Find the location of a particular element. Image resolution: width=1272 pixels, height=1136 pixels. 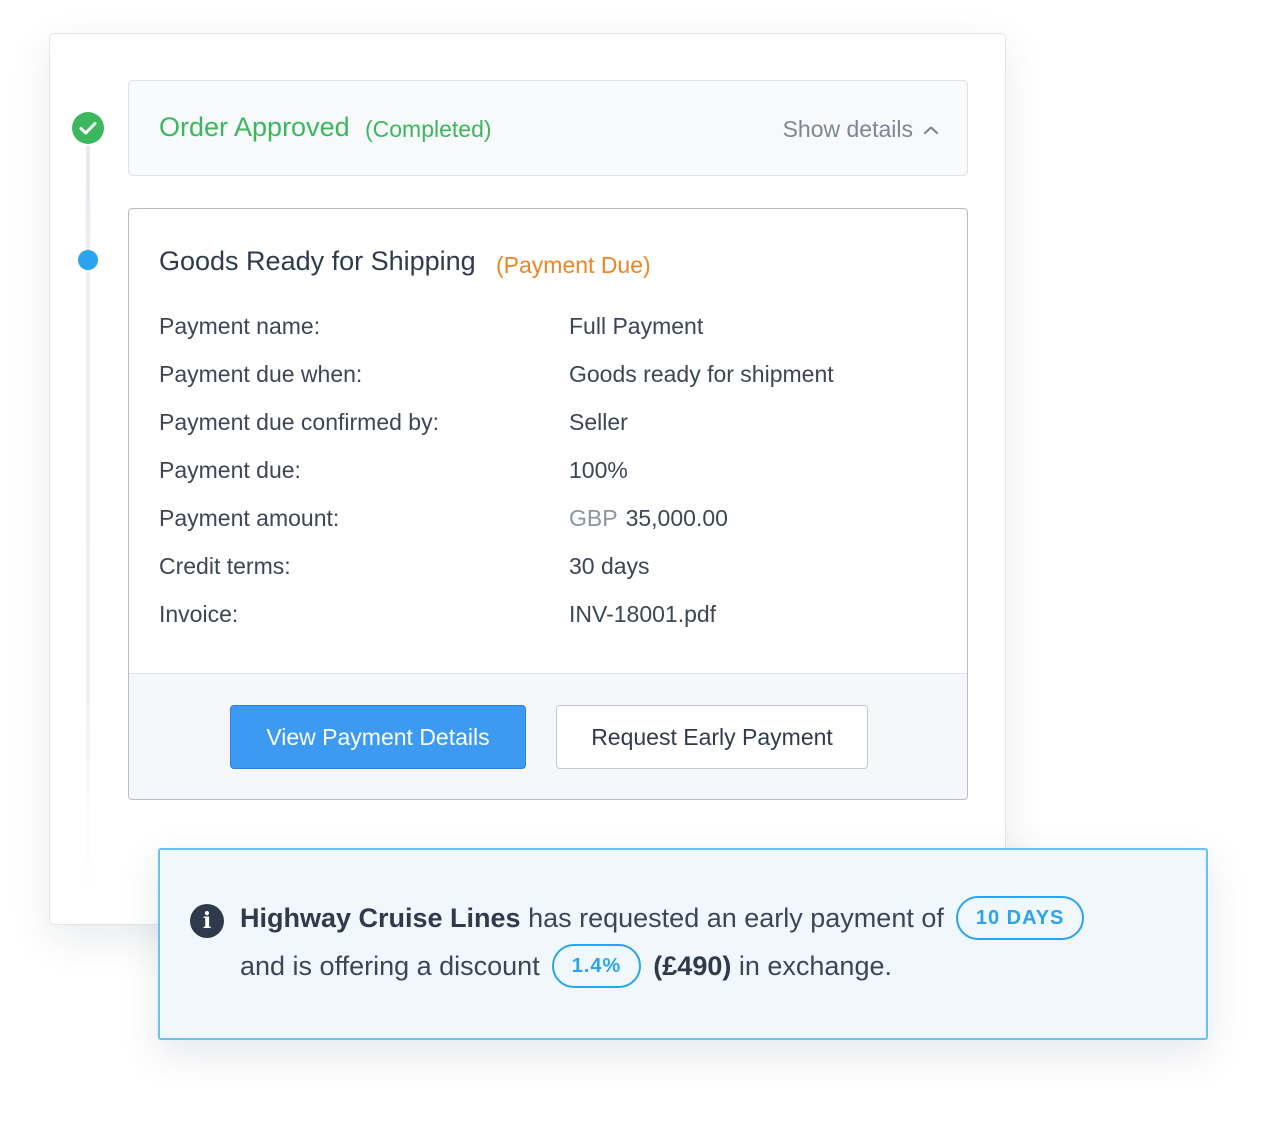

step-status: (Payment Due) is located at coordinates (573, 265).